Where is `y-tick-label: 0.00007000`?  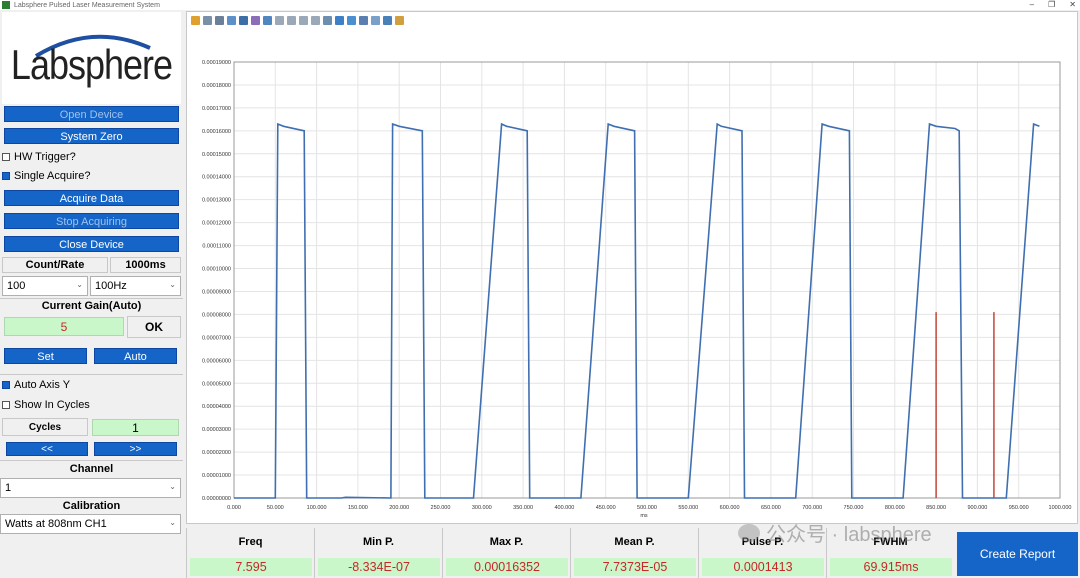
y-tick-label: 0.00007000 is located at coordinates (216, 338).